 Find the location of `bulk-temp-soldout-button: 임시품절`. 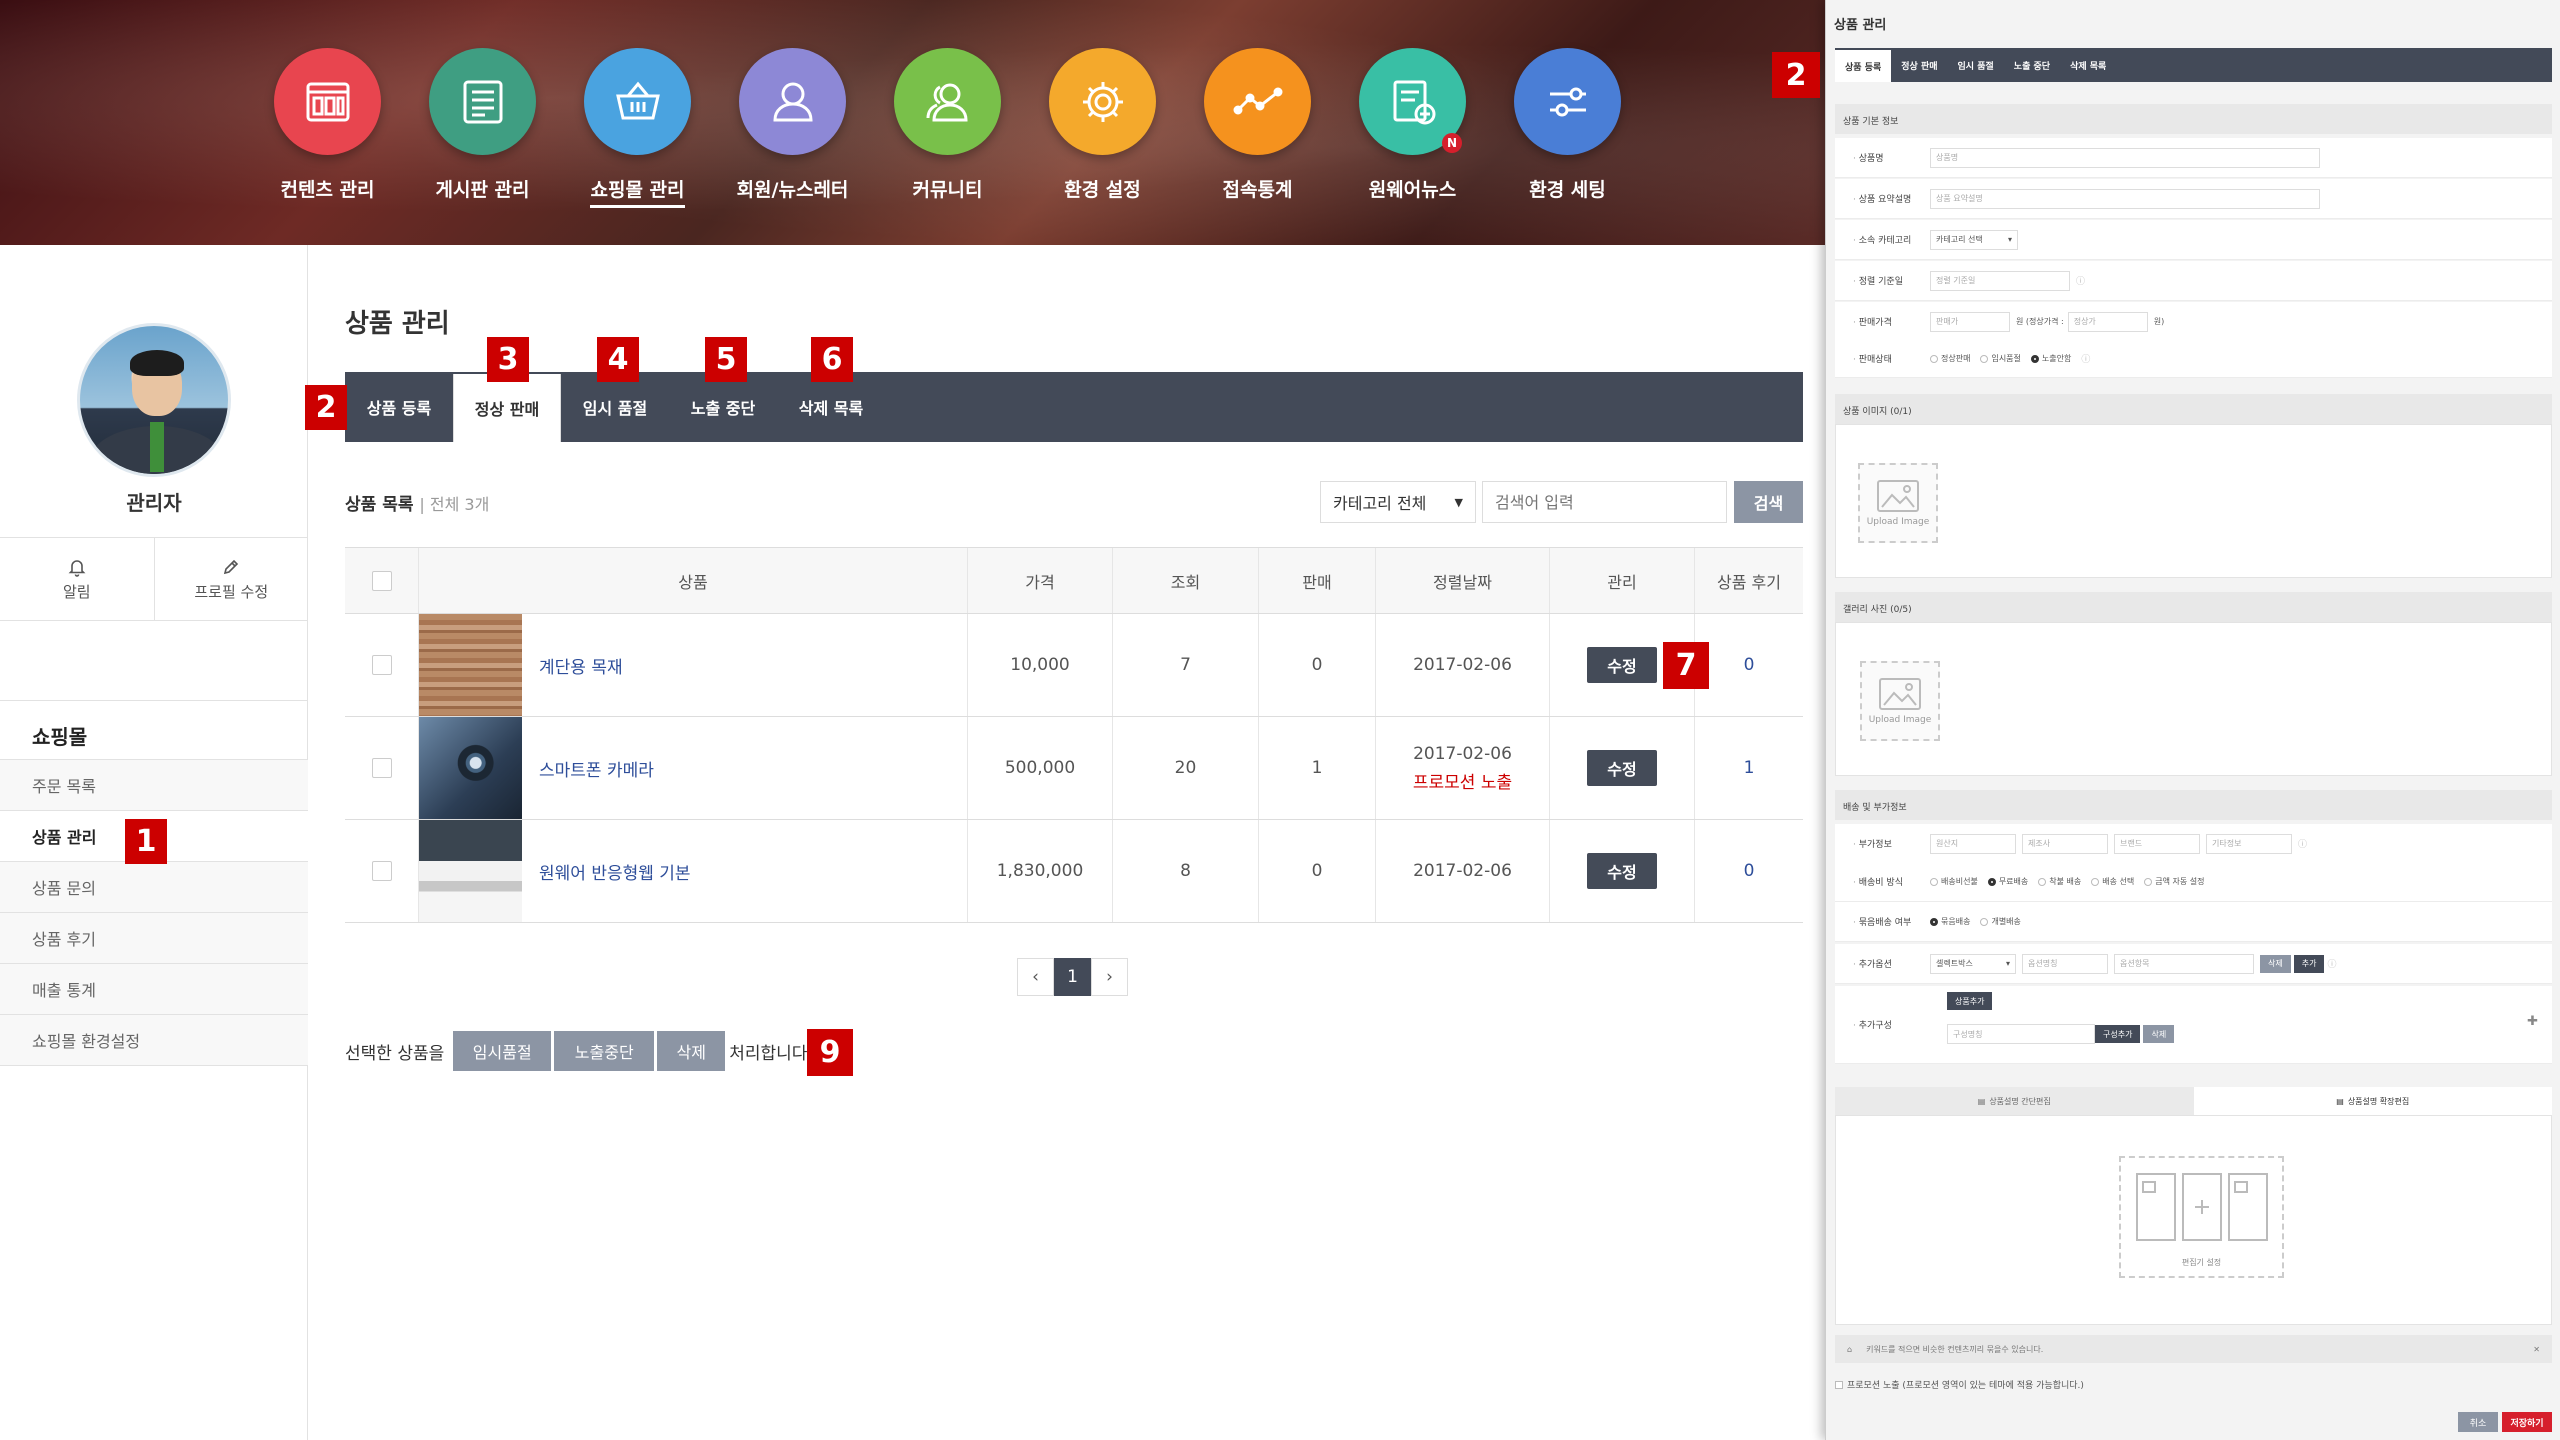

bulk-temp-soldout-button: 임시품절 is located at coordinates (502, 1051).